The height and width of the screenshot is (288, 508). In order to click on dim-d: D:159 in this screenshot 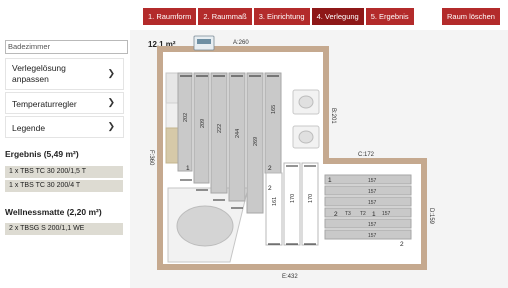, I will do `click(431, 216)`.